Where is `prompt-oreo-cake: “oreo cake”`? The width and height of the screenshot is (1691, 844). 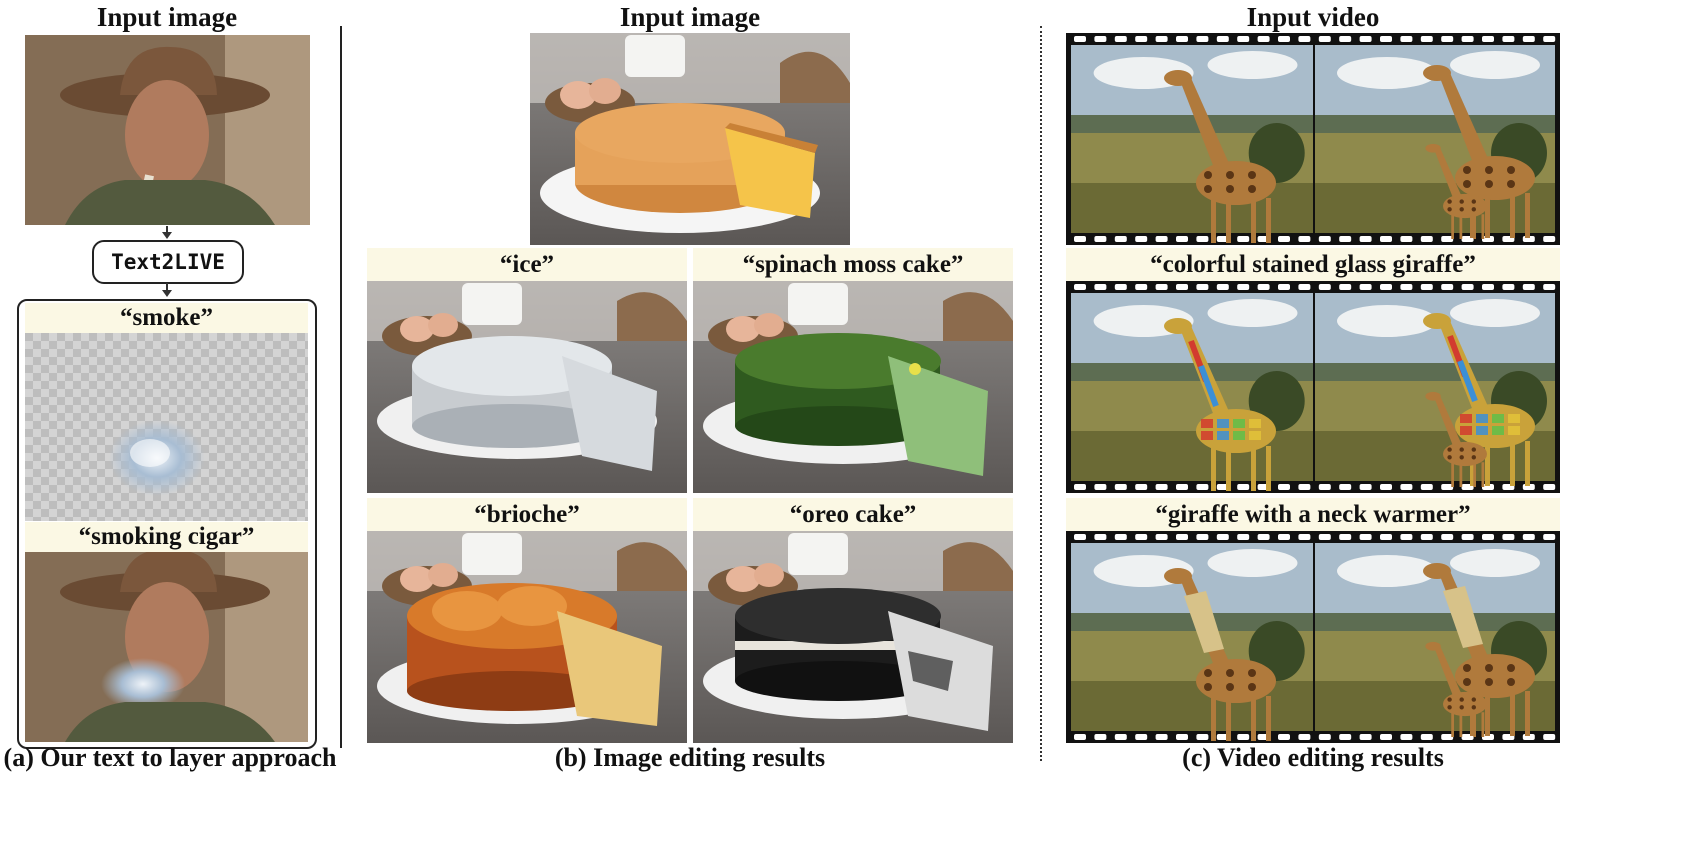
prompt-oreo-cake: “oreo cake” is located at coordinates (853, 514).